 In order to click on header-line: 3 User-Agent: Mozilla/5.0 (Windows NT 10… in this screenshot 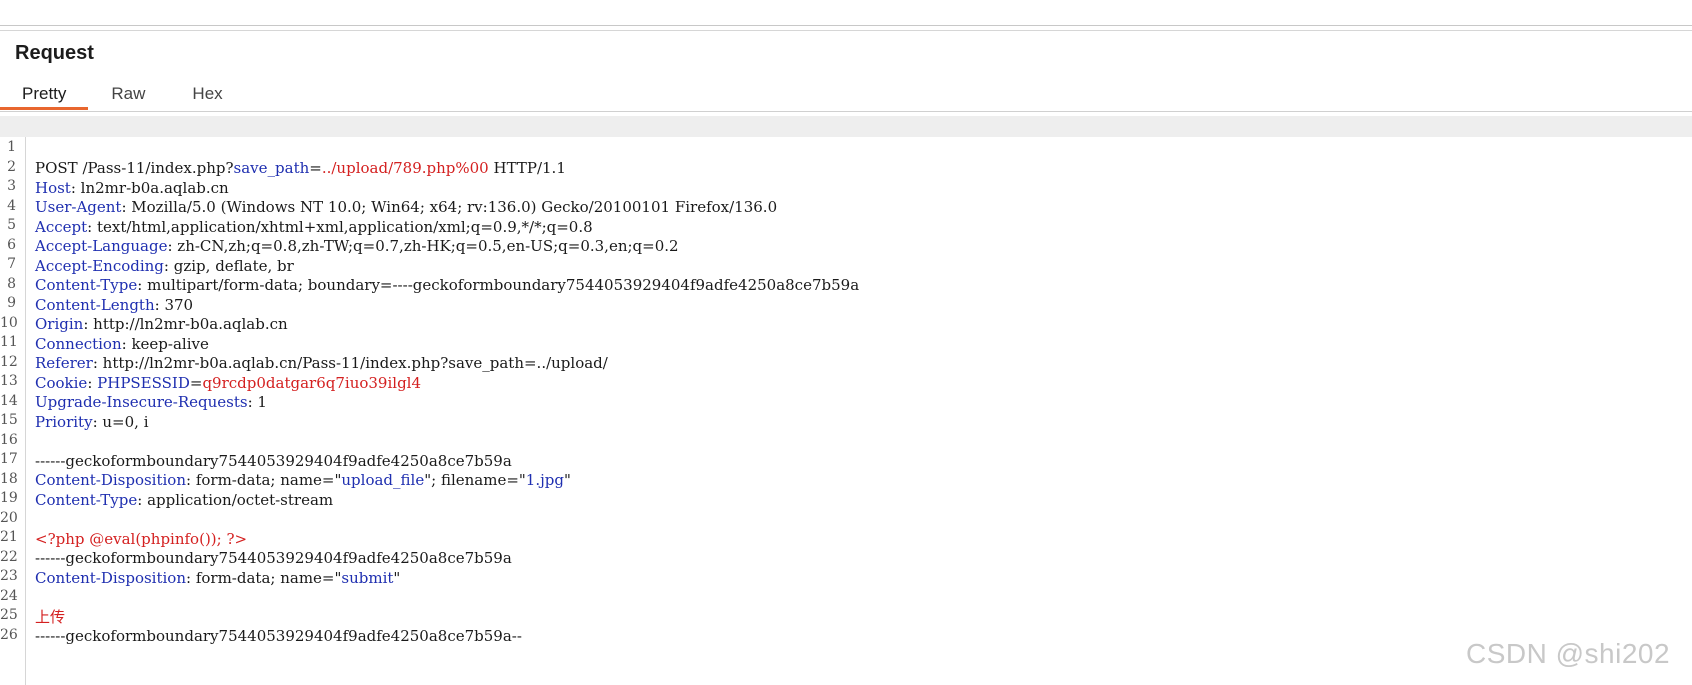, I will do `click(846, 185)`.